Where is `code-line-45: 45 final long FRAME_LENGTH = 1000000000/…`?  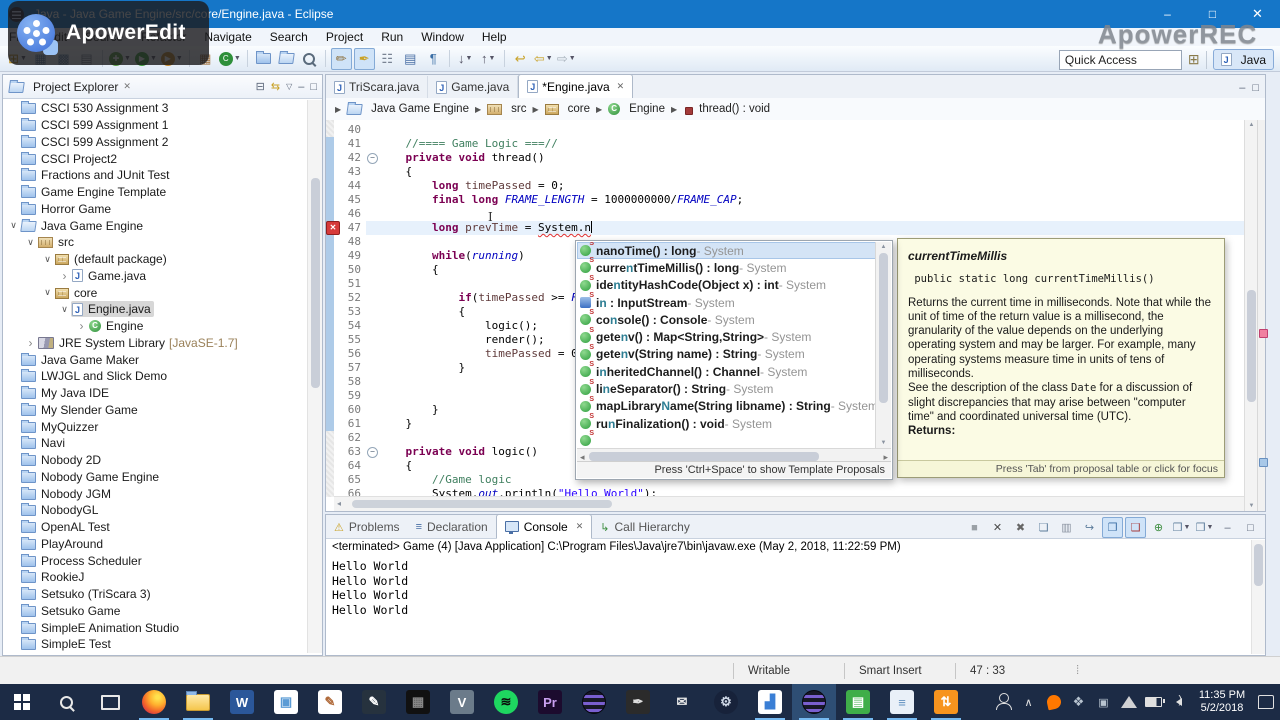
code-line-45: 45 final long FRAME_LENGTH = 1000000000/… is located at coordinates (789, 200).